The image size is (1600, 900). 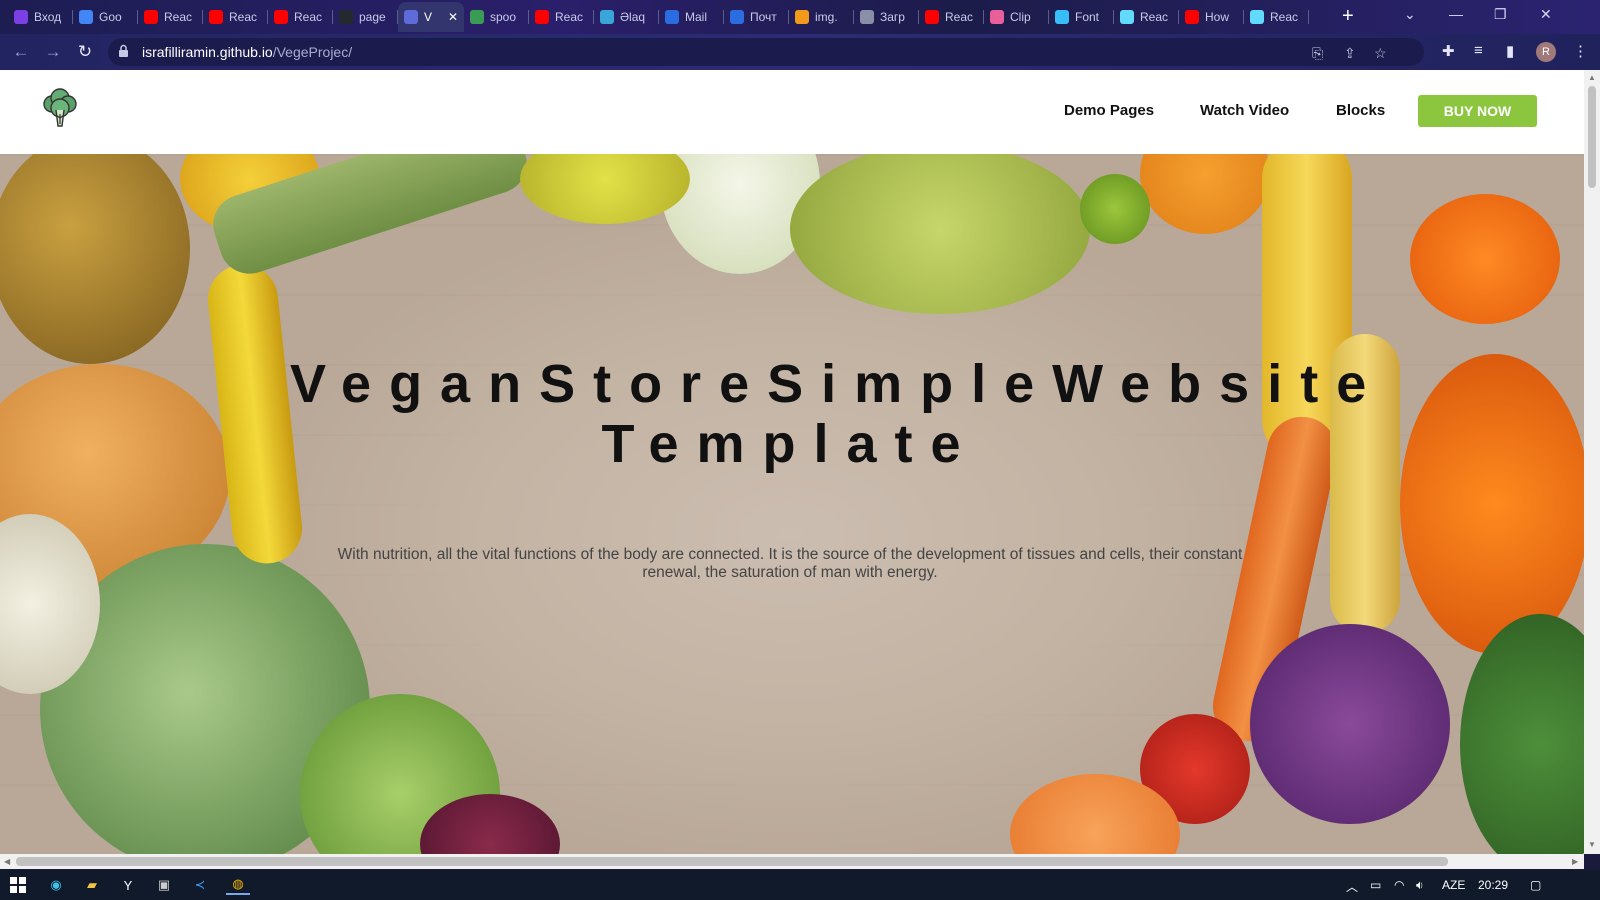 What do you see at coordinates (1109, 110) in the screenshot?
I see `nav-demo-pages: Demo Pages` at bounding box center [1109, 110].